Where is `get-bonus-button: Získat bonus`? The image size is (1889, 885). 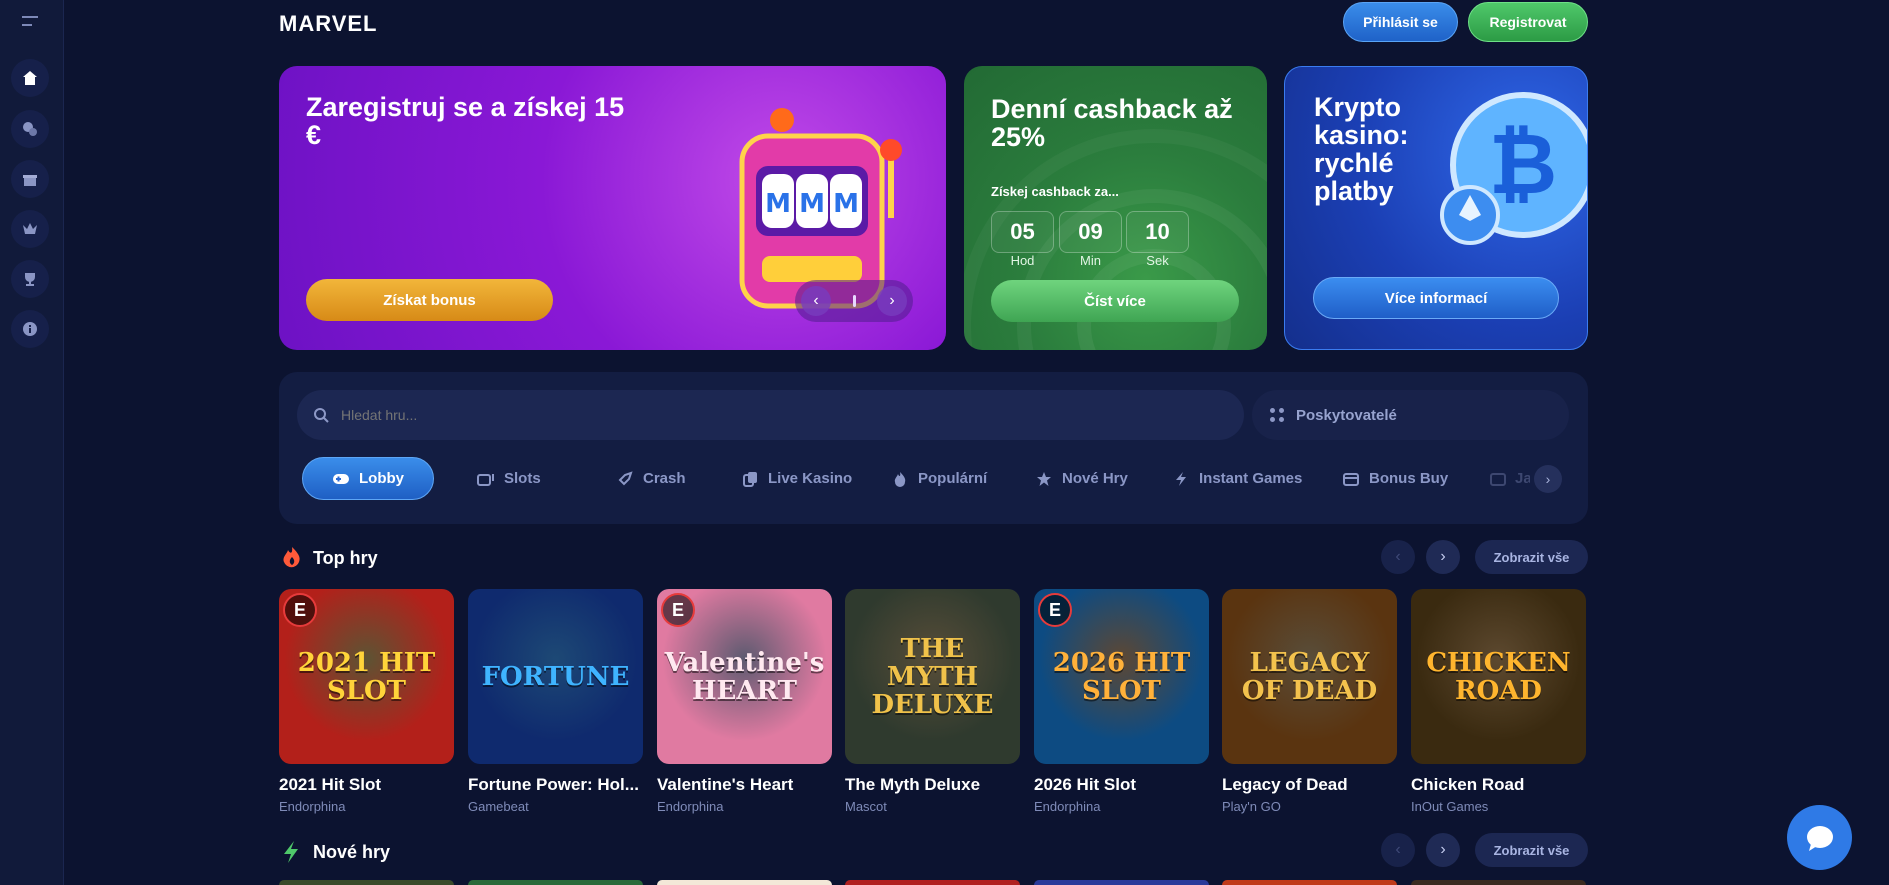 get-bonus-button: Získat bonus is located at coordinates (429, 300).